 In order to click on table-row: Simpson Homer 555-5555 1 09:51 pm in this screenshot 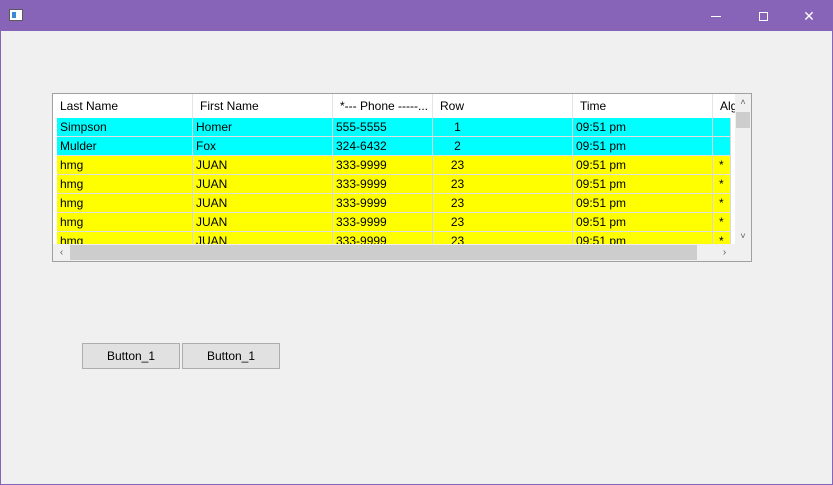, I will do `click(394, 127)`.